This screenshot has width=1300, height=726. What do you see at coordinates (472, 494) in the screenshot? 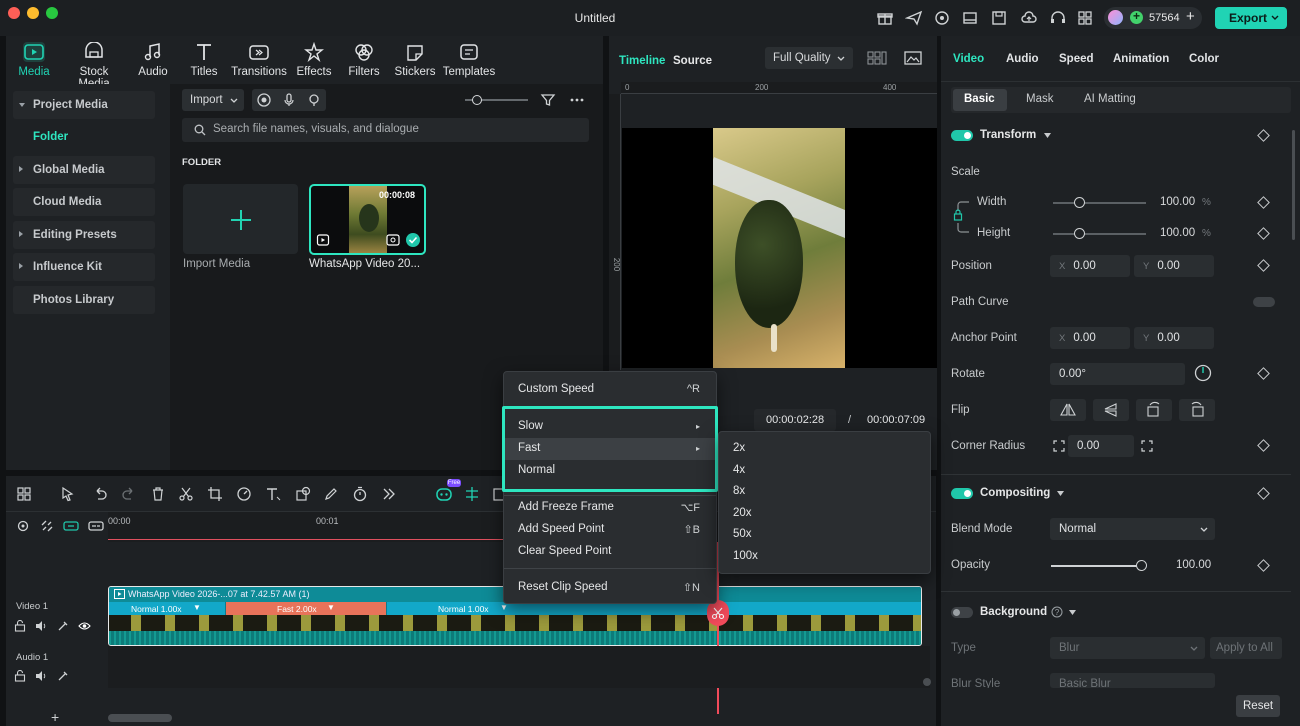
I see `smart-cutout-icon` at bounding box center [472, 494].